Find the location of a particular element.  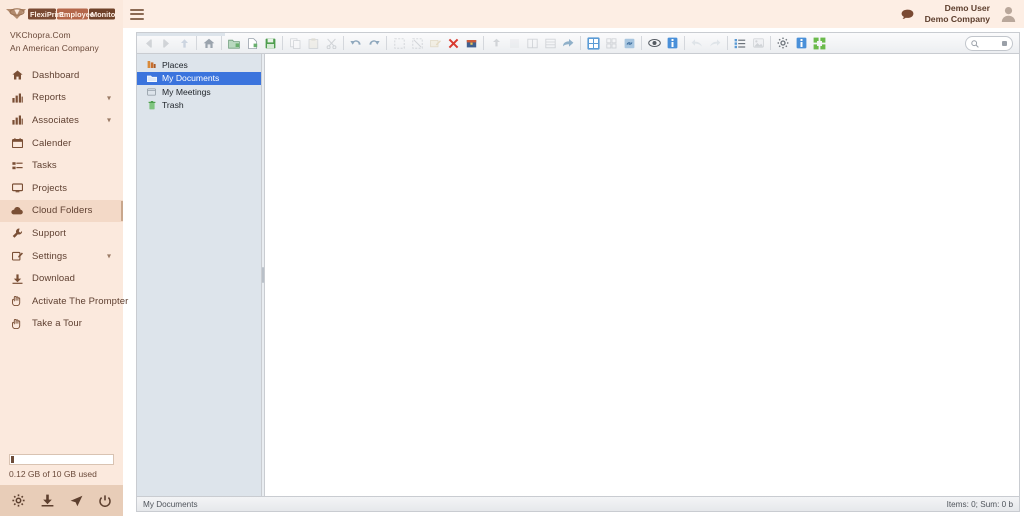

power-icon is located at coordinates (105, 500).